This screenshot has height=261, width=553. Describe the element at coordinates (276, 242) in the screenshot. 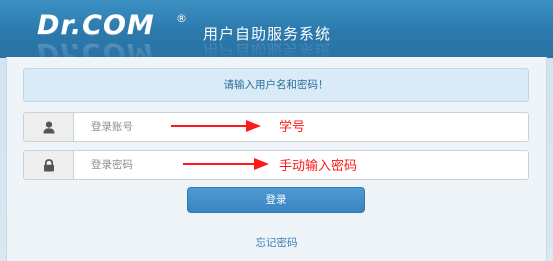

I see `forgot-password-link: 忘记密码` at that location.